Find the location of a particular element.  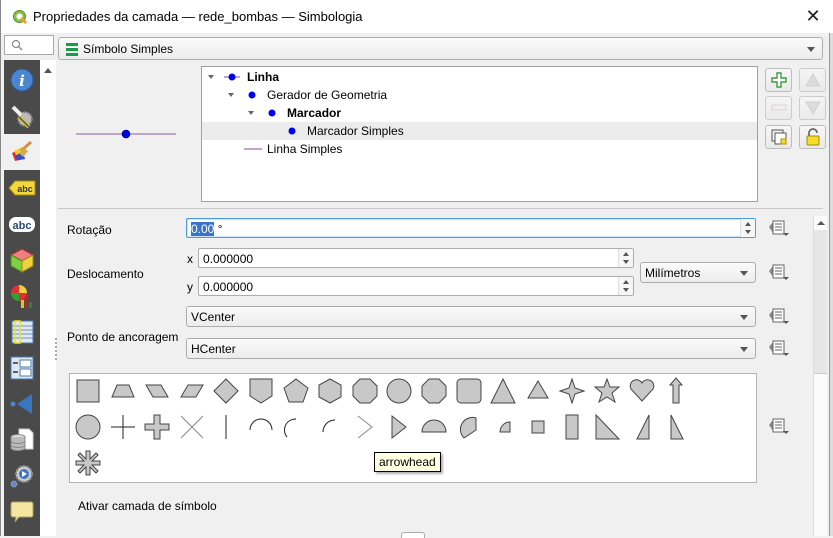

half-circle-icon is located at coordinates (434, 426).